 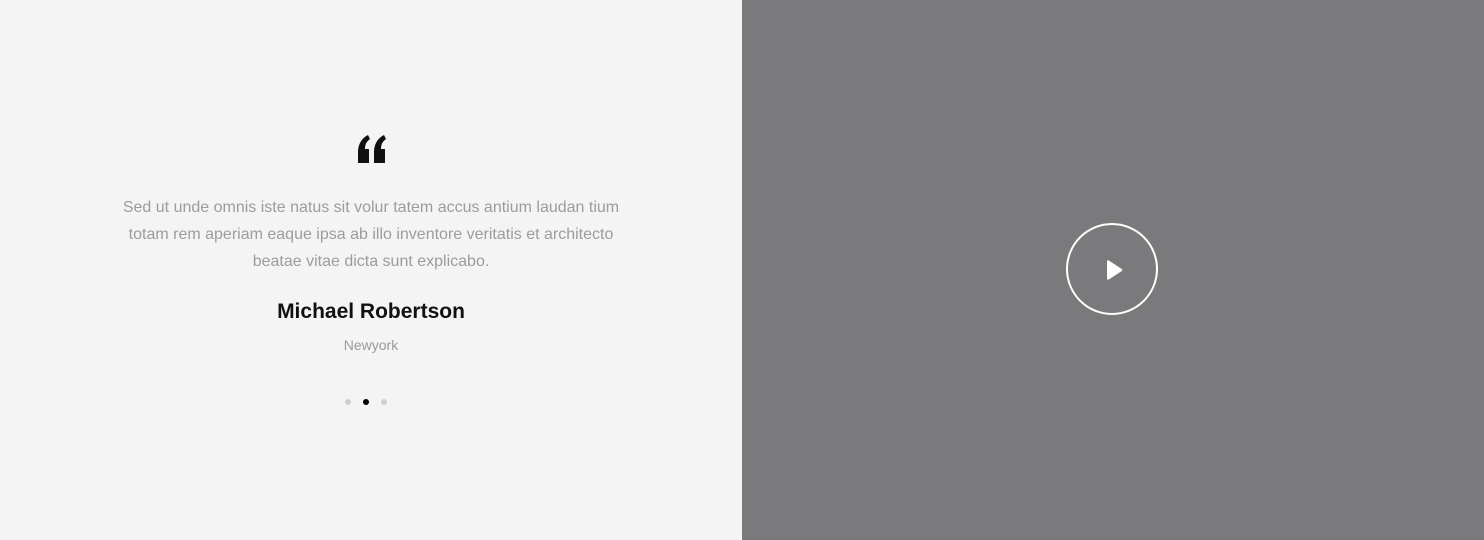 I want to click on testimonial-author-location: Newyork, so click(x=371, y=345).